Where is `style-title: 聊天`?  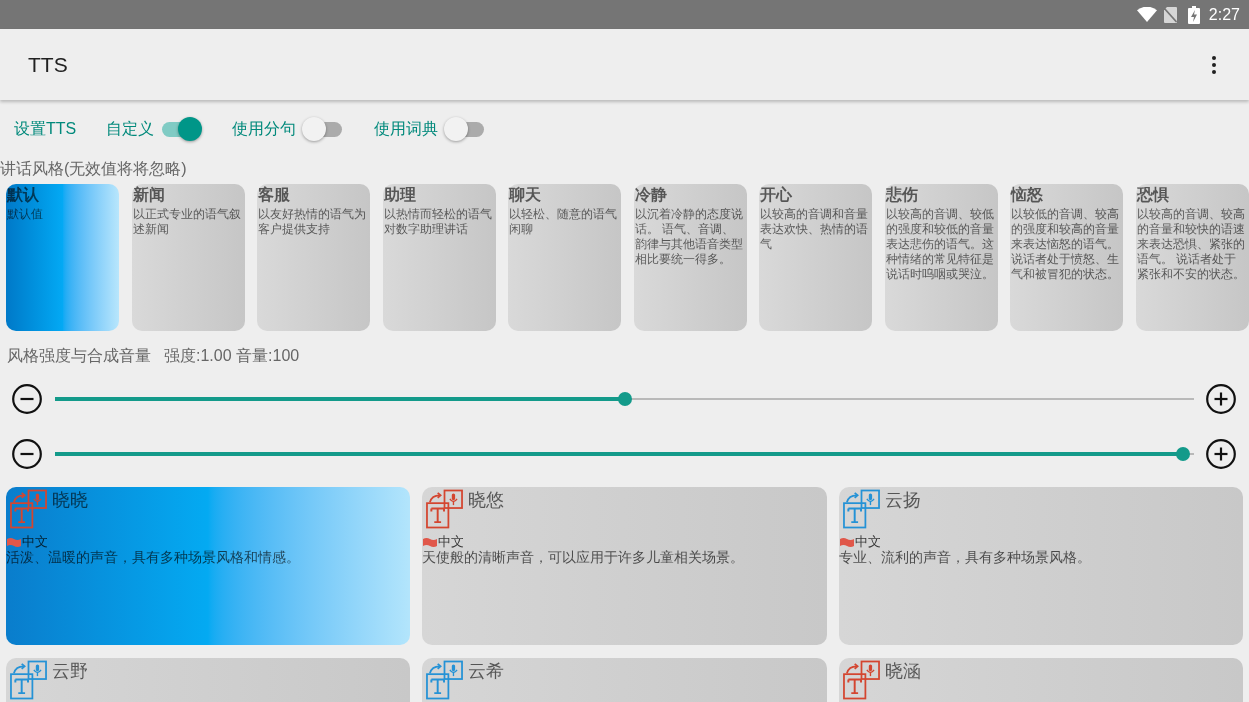 style-title: 聊天 is located at coordinates (525, 195).